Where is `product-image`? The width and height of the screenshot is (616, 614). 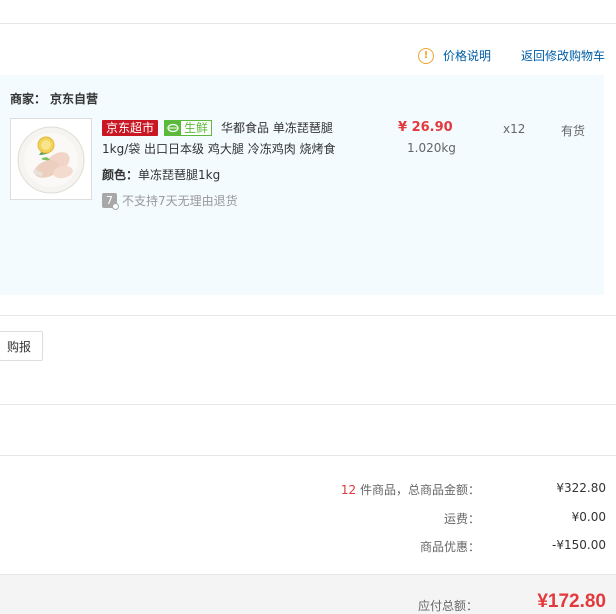 product-image is located at coordinates (51, 159).